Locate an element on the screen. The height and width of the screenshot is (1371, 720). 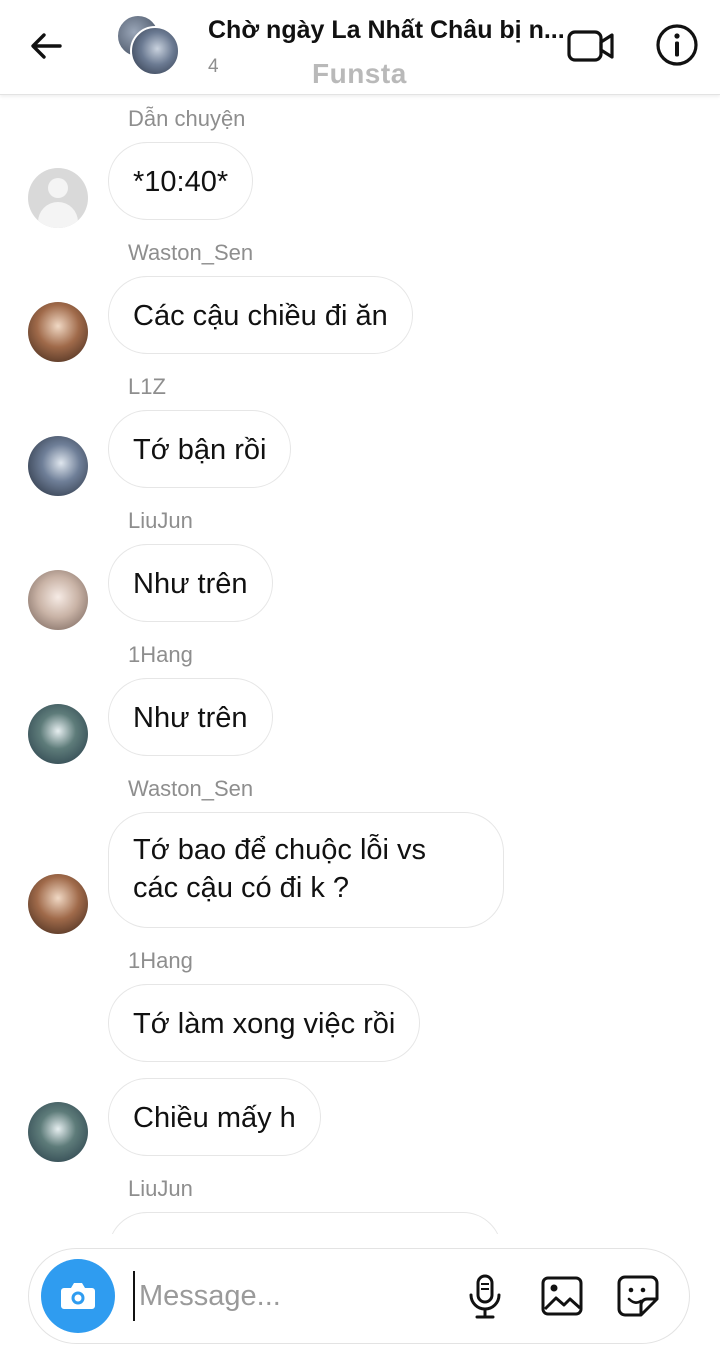
message-bubble: Chiều mấy h is located at coordinates (214, 1117).